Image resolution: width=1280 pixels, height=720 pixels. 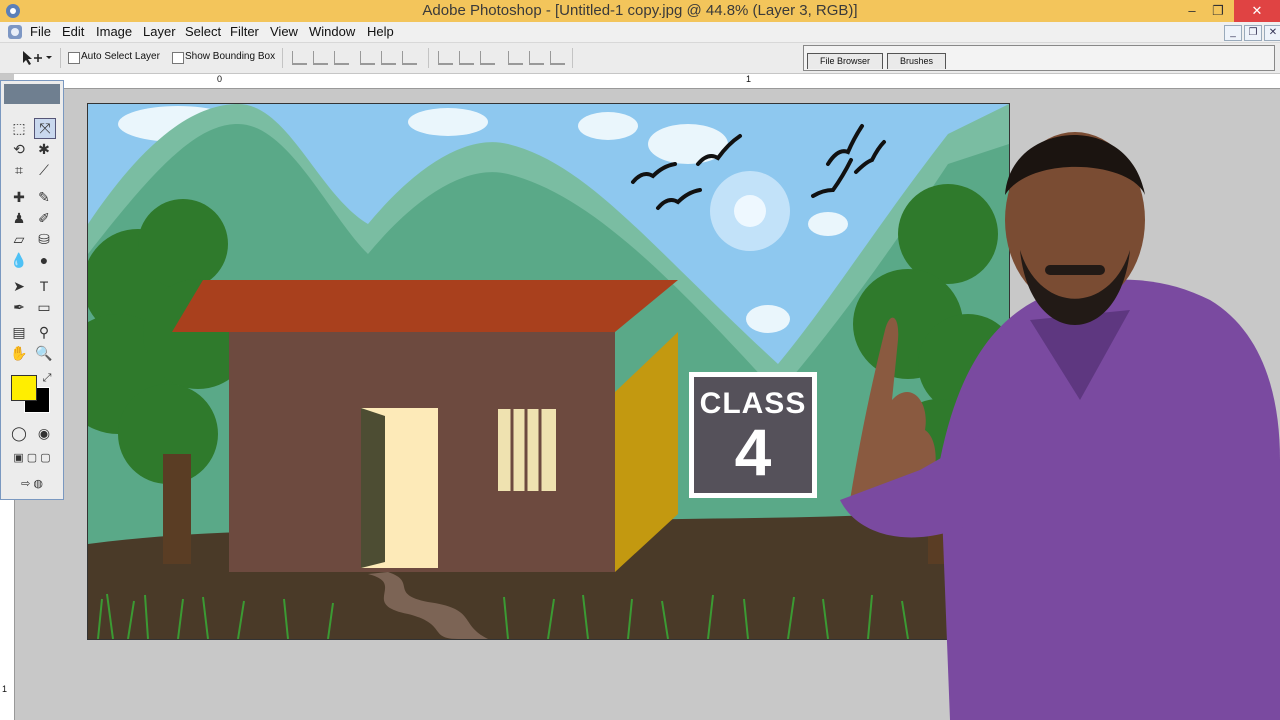 What do you see at coordinates (380, 31) in the screenshot?
I see `menu-help: Help` at bounding box center [380, 31].